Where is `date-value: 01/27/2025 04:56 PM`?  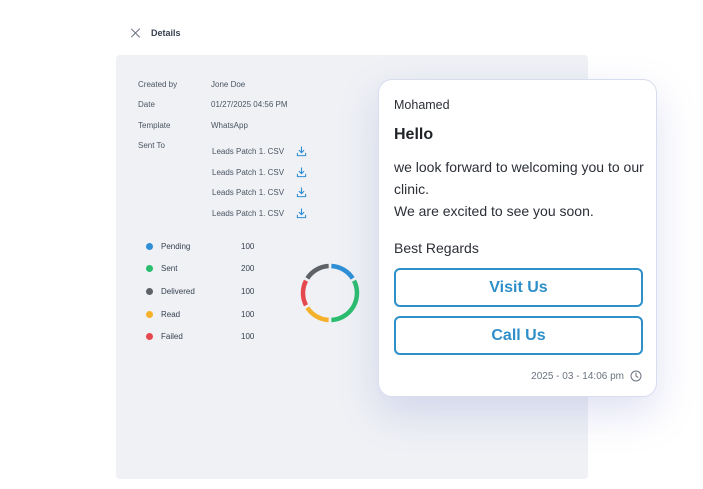
date-value: 01/27/2025 04:56 PM is located at coordinates (249, 104).